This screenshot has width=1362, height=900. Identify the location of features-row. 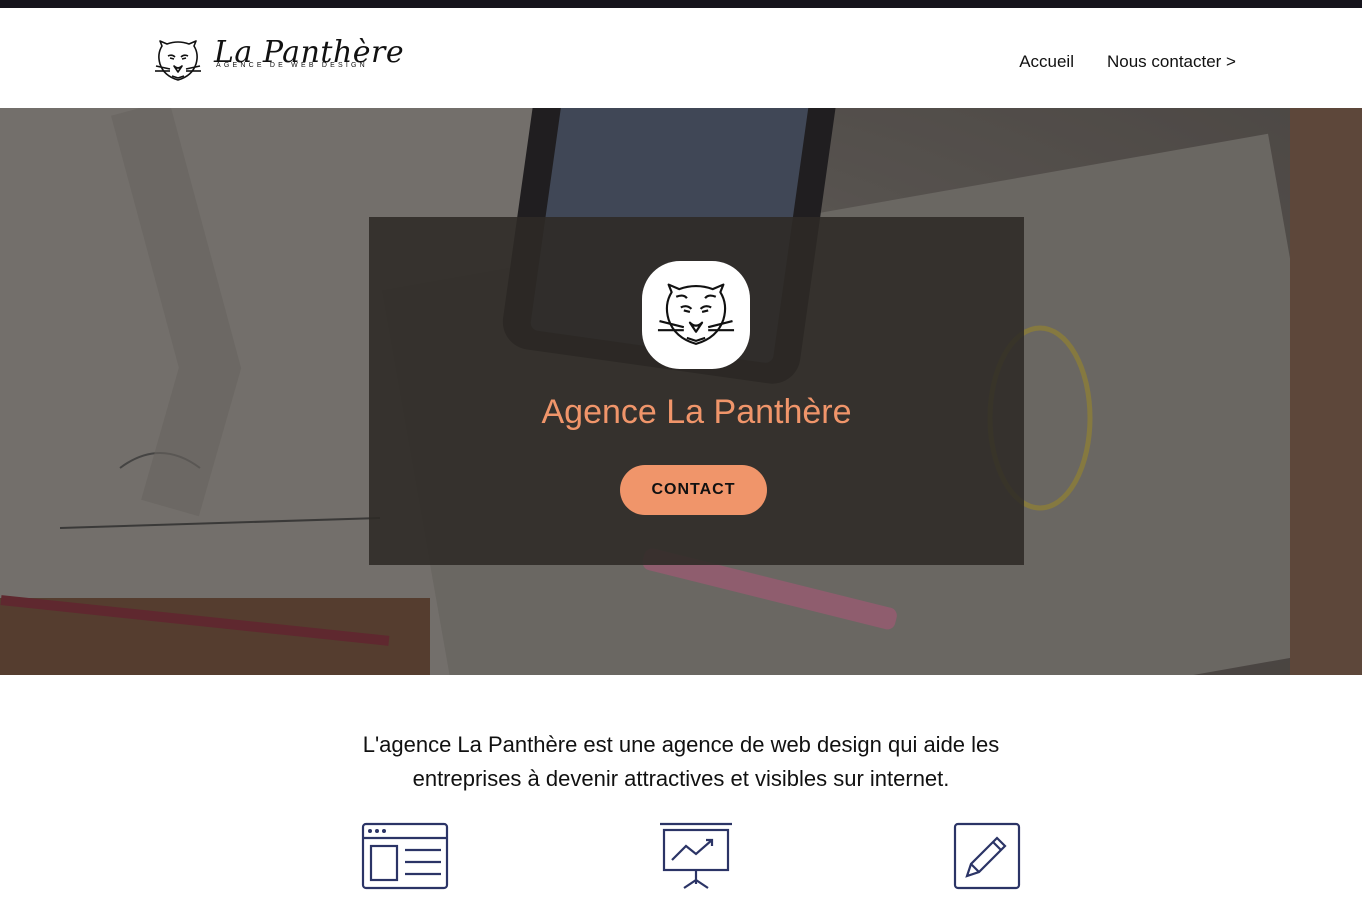
(681, 859).